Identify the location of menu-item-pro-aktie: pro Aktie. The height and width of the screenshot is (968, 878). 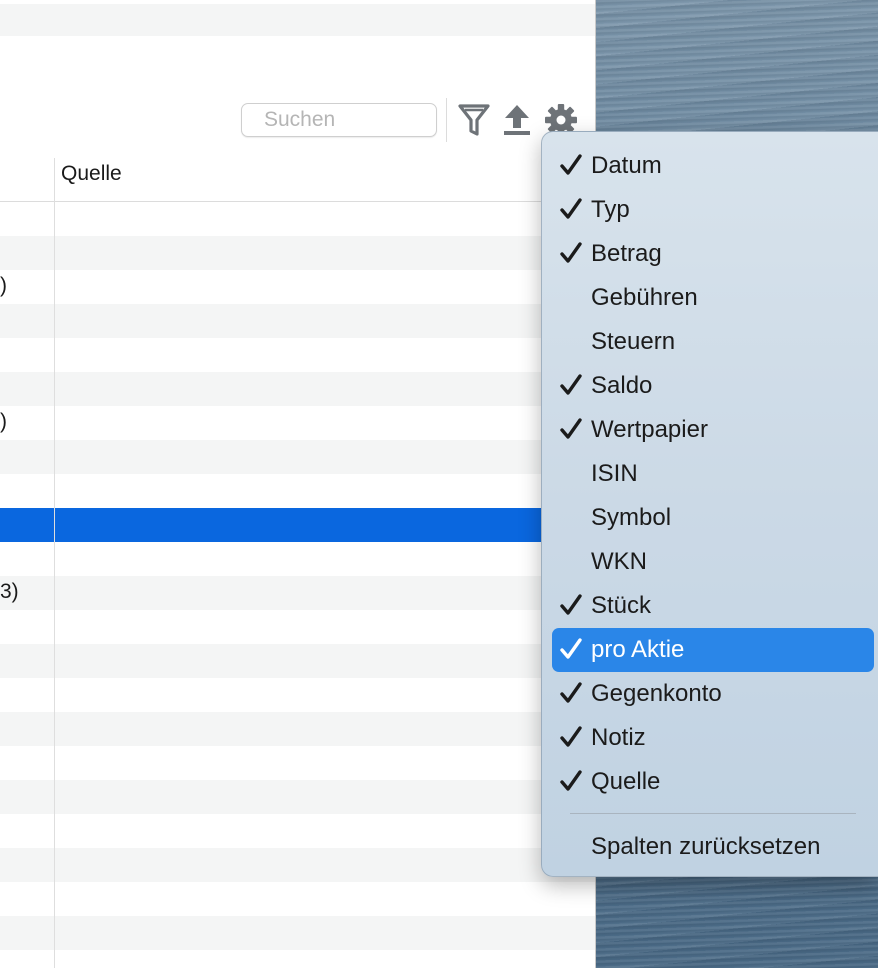
(713, 650).